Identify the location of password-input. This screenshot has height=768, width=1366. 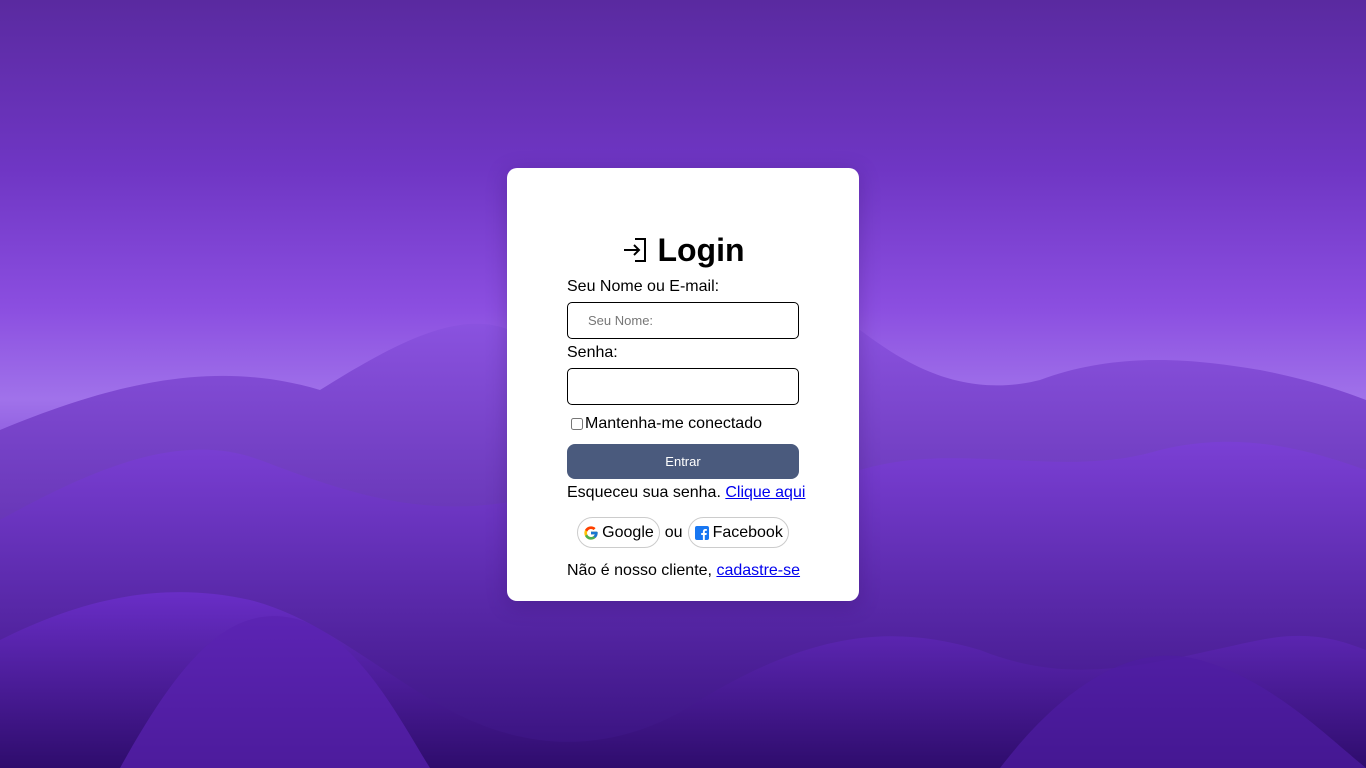
(683, 386).